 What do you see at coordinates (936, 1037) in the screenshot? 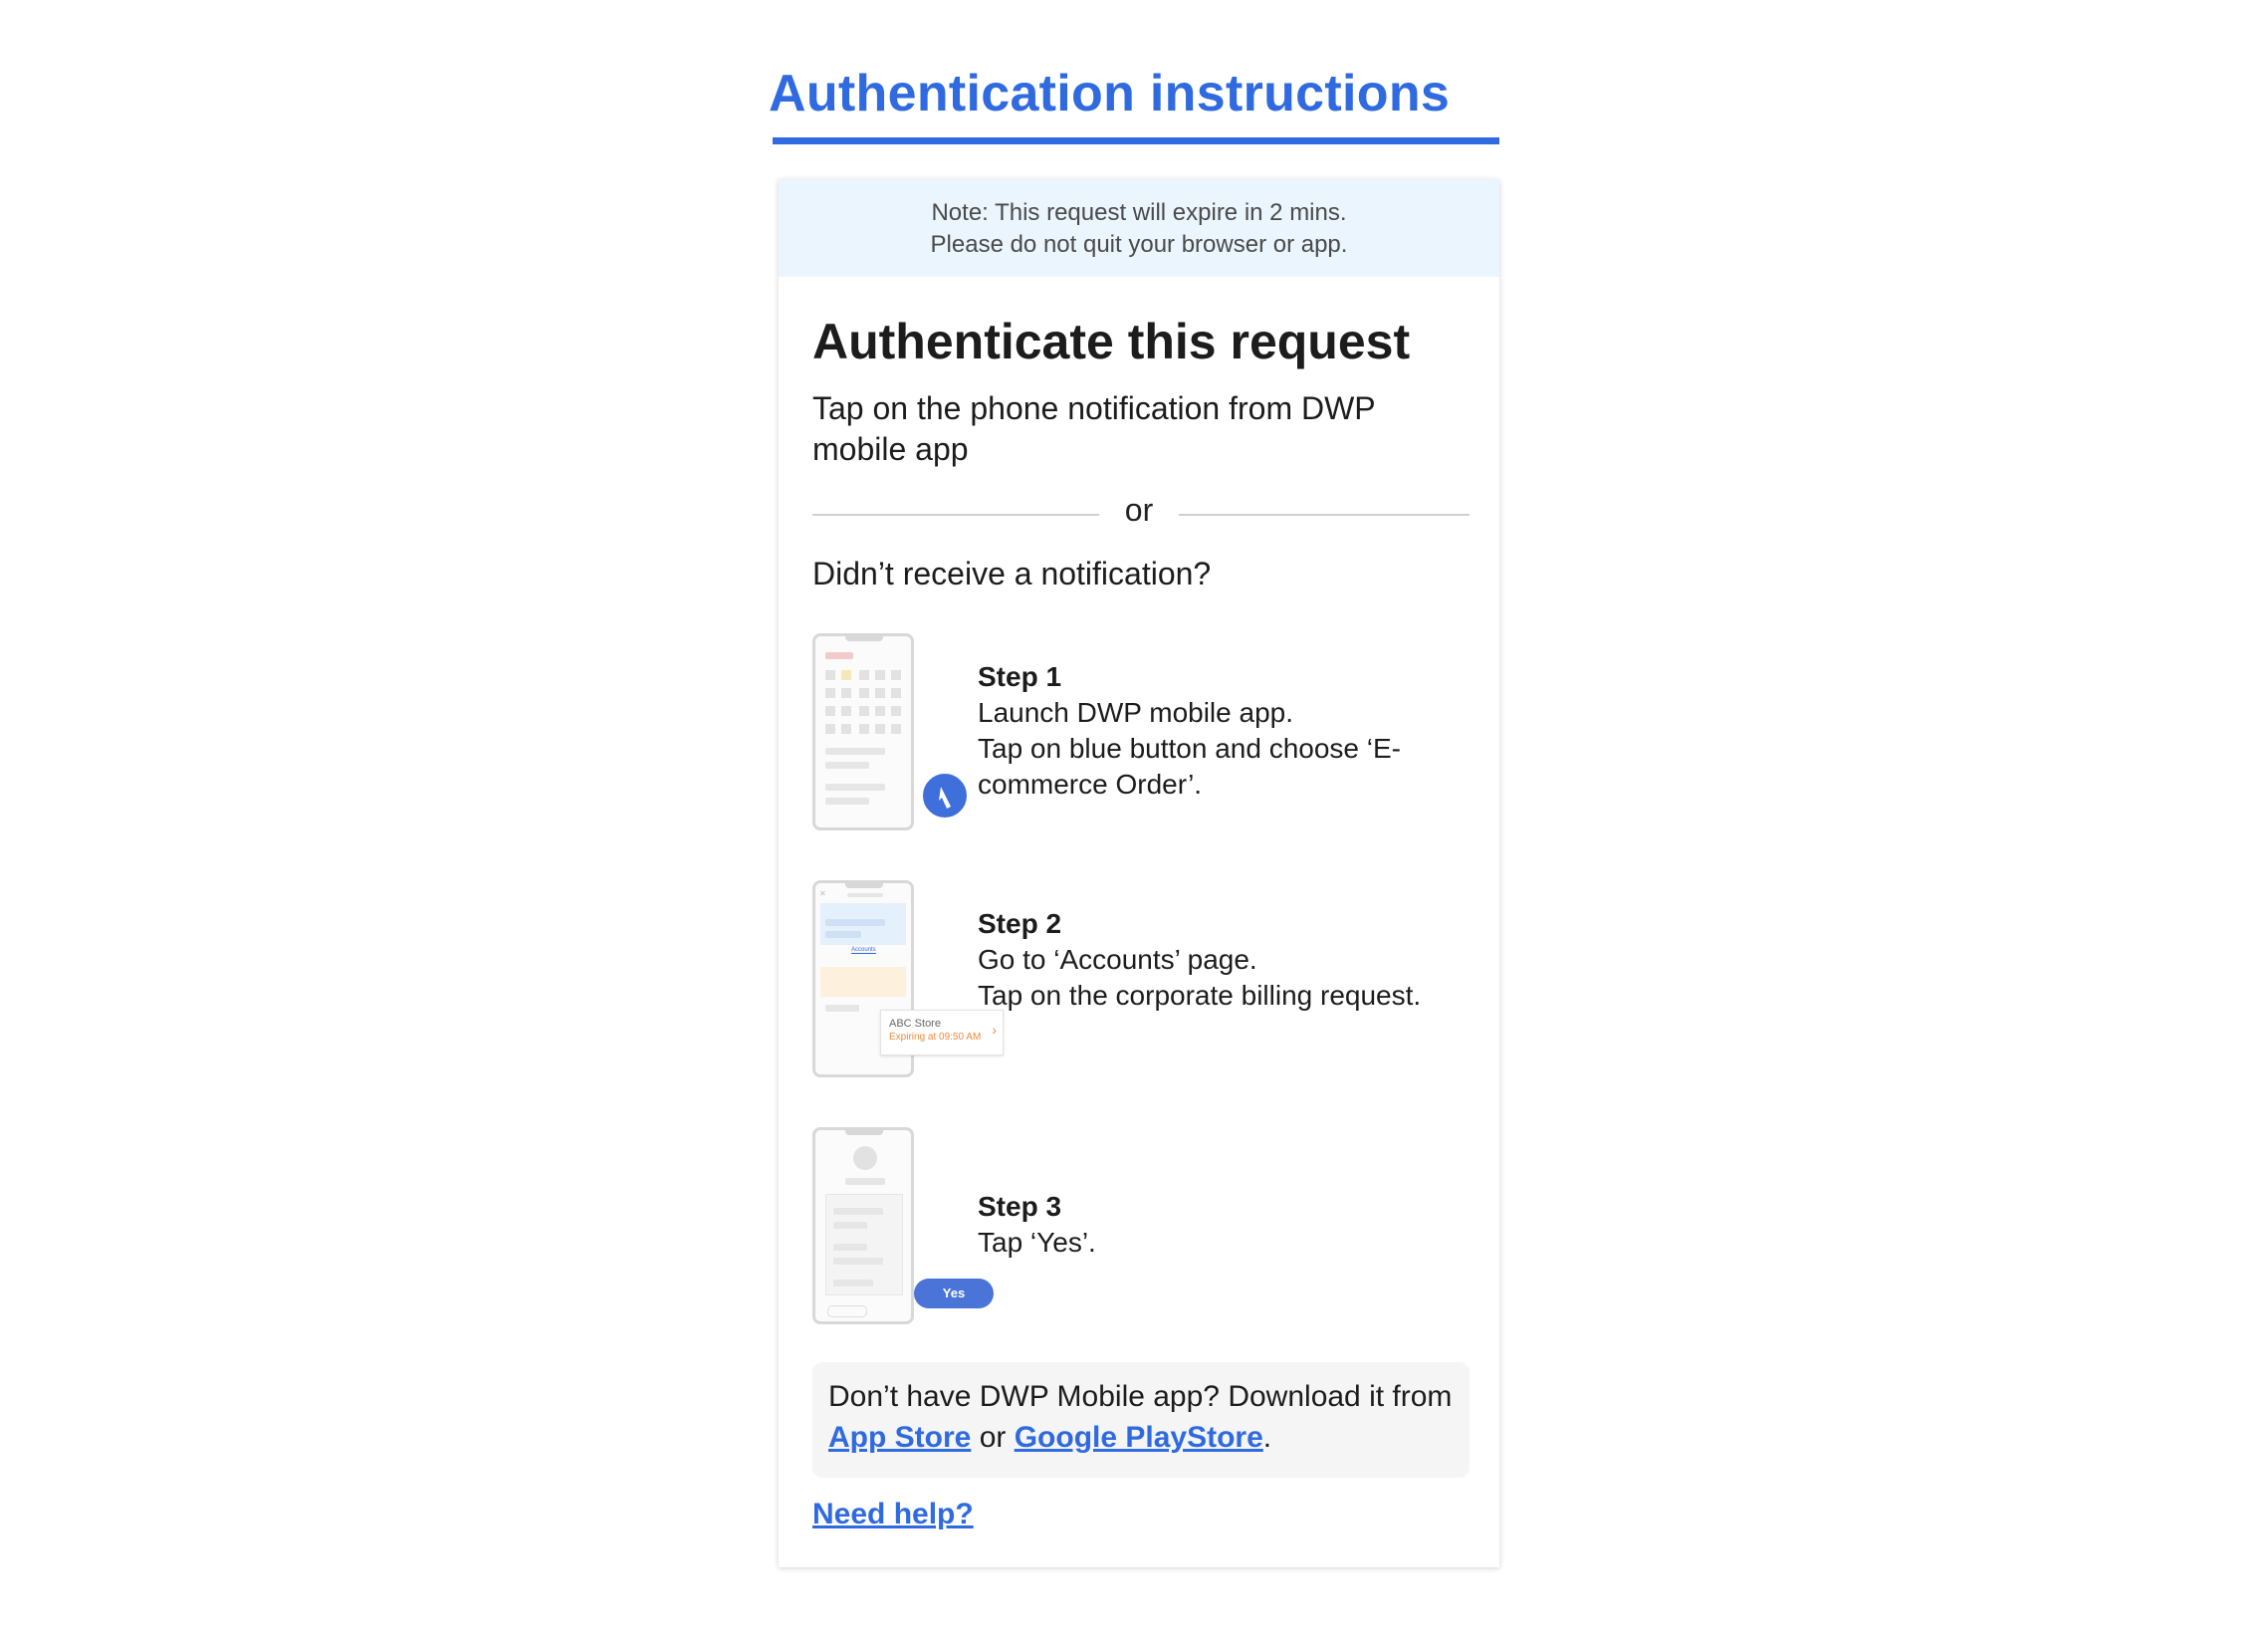
I see `billing-request-expiry: Expiring at 09:50 AM` at bounding box center [936, 1037].